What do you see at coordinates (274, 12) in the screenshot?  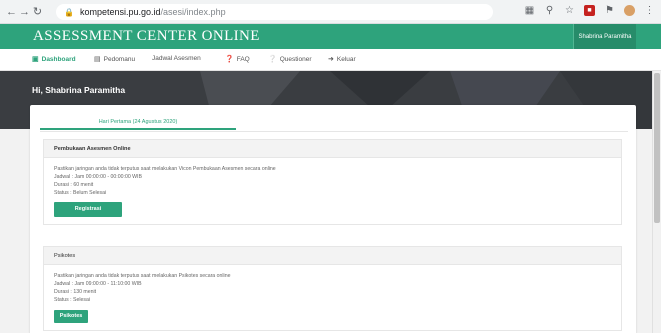 I see `address-bar: 🔒 kompetensi.pu.go.id/asesi/index.php` at bounding box center [274, 12].